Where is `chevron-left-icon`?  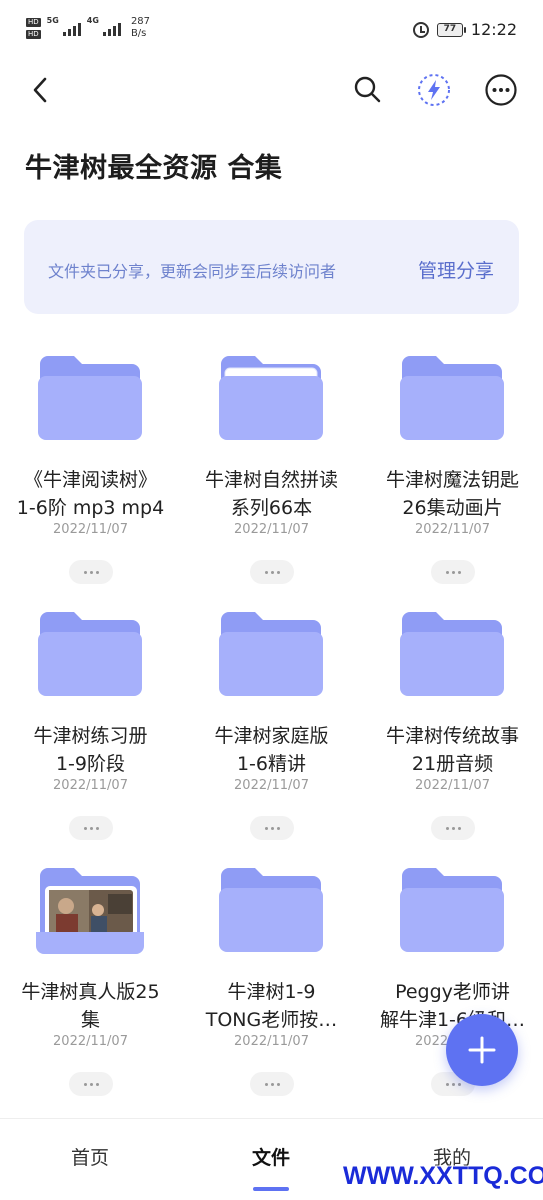 chevron-left-icon is located at coordinates (40, 90).